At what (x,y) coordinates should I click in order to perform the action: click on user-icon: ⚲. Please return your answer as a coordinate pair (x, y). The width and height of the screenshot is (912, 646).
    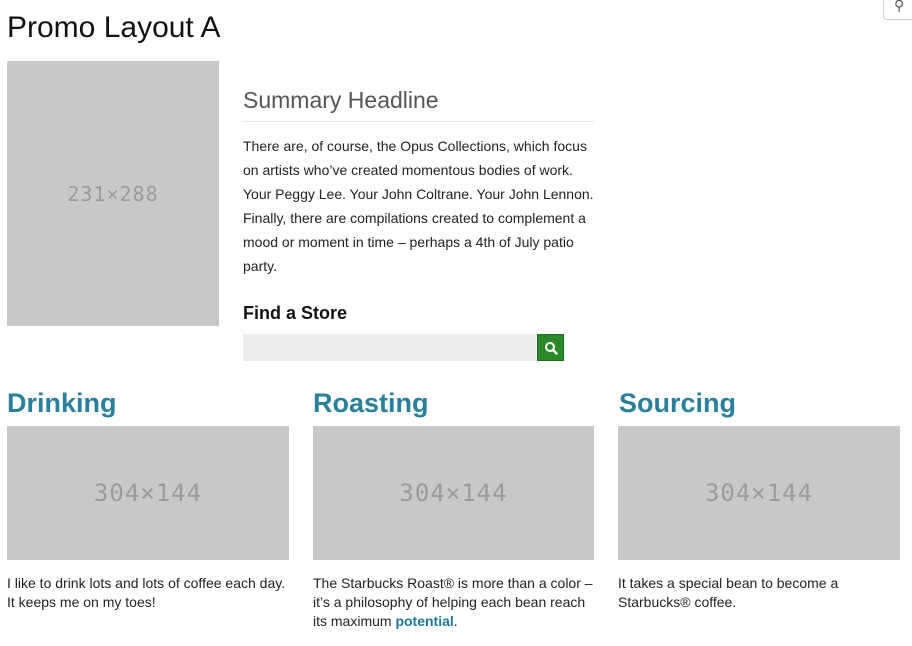
    Looking at the image, I should click on (899, 7).